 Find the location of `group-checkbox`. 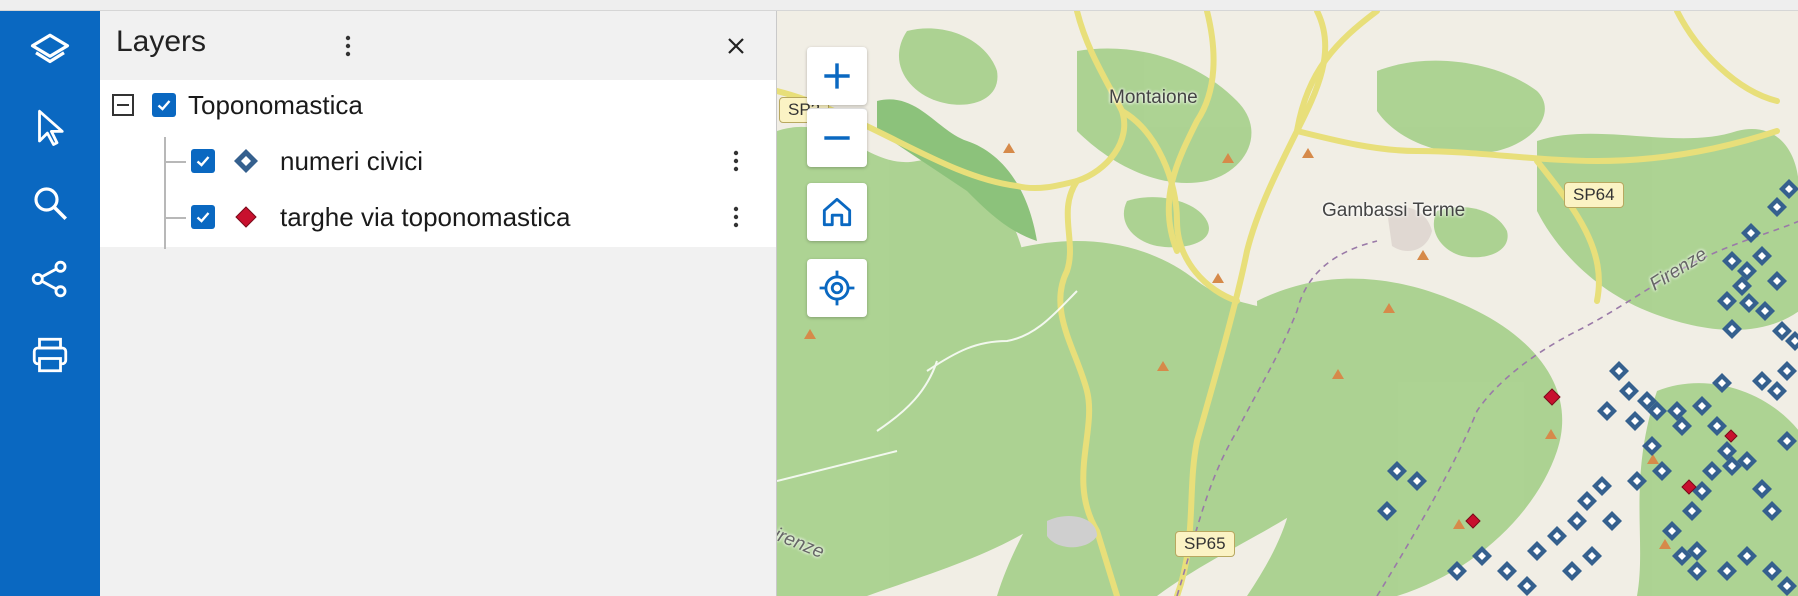

group-checkbox is located at coordinates (164, 105).